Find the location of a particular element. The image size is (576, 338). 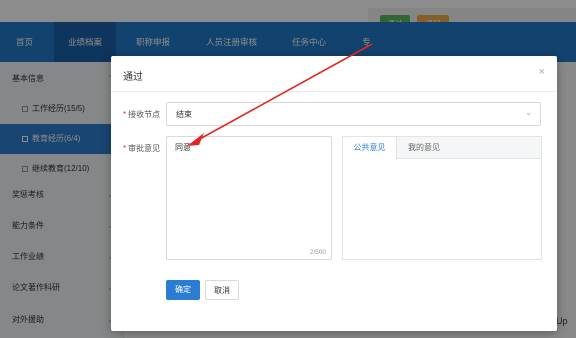

receive-node-label: * 接收节点 is located at coordinates (141, 114).